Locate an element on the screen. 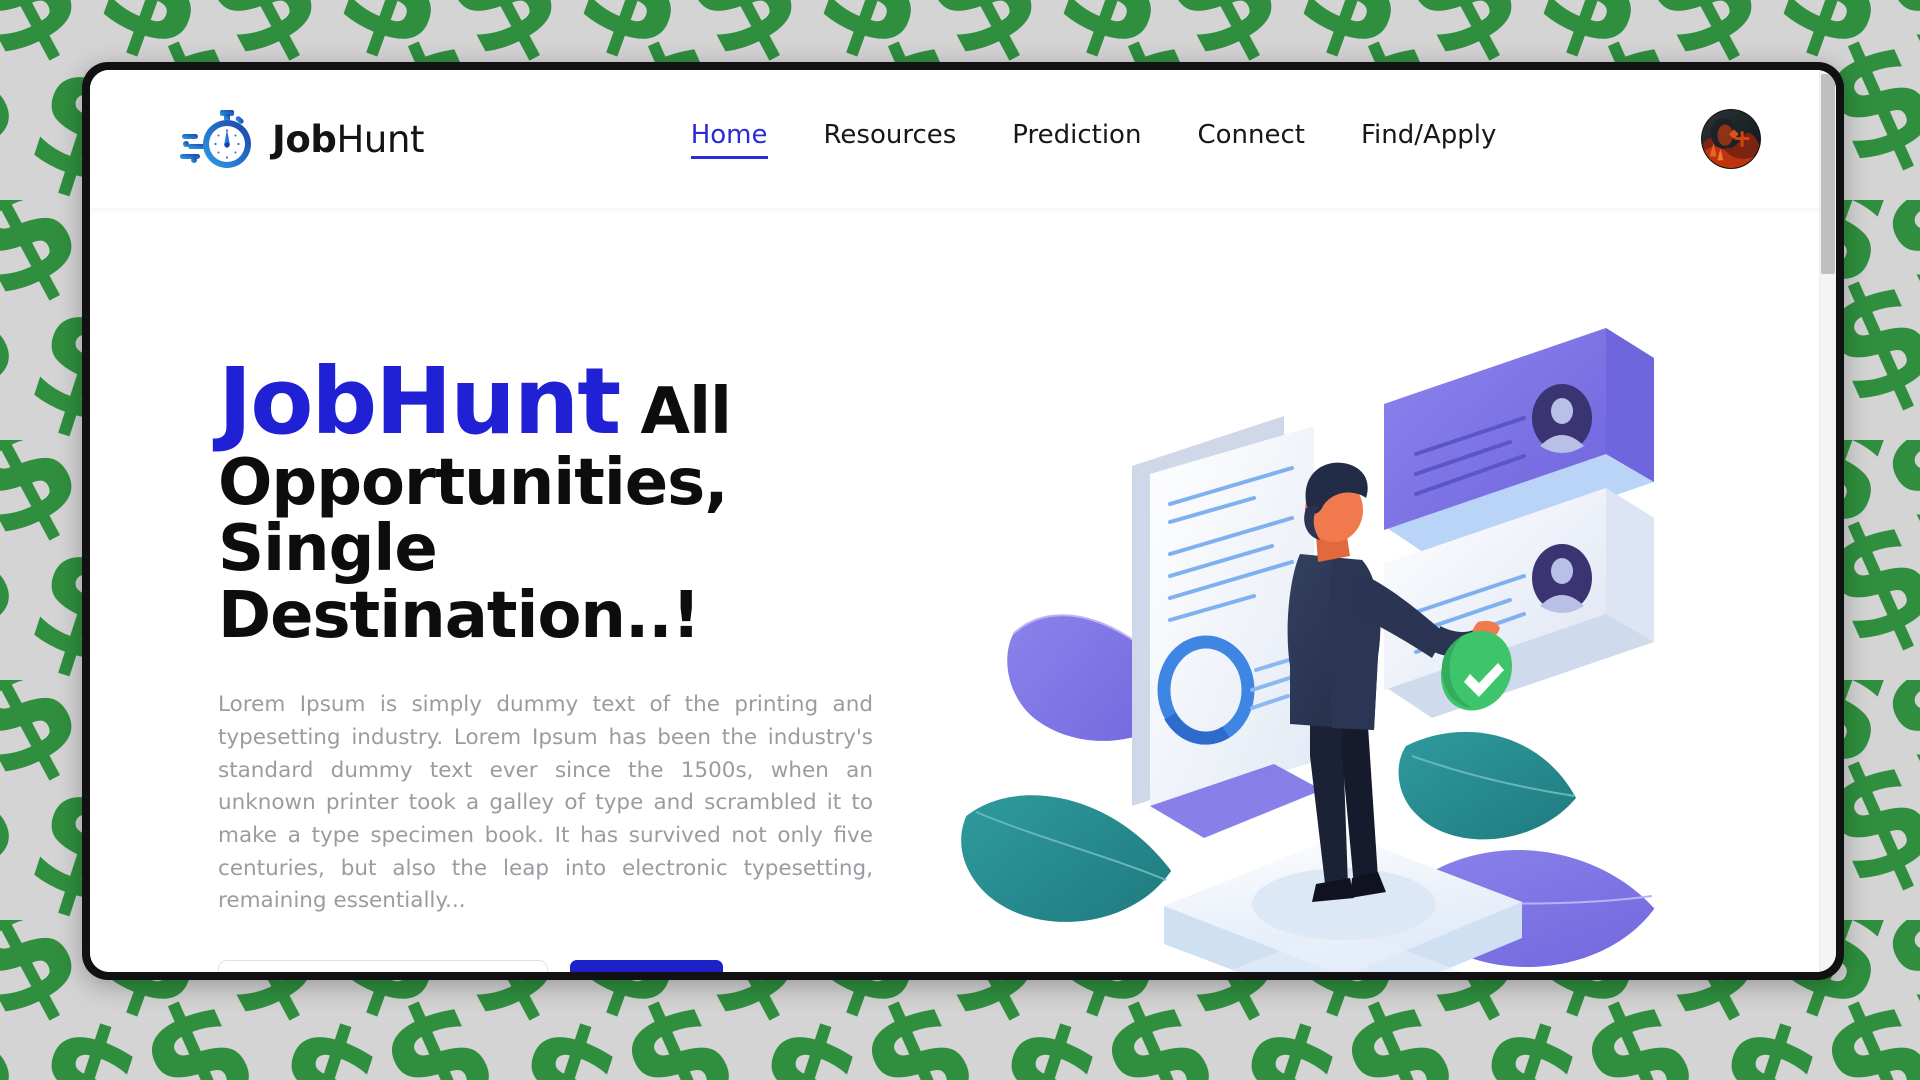  nav-item-connect: Connect is located at coordinates (1251, 139).